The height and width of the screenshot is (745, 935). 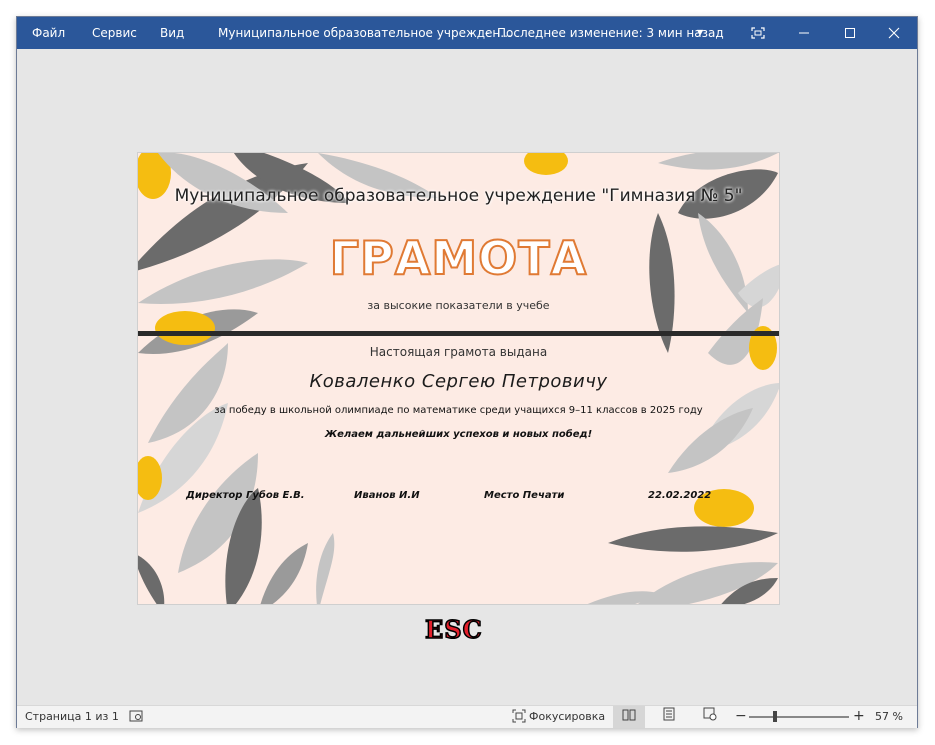 What do you see at coordinates (172, 33) in the screenshot?
I see `menu-view: Вид` at bounding box center [172, 33].